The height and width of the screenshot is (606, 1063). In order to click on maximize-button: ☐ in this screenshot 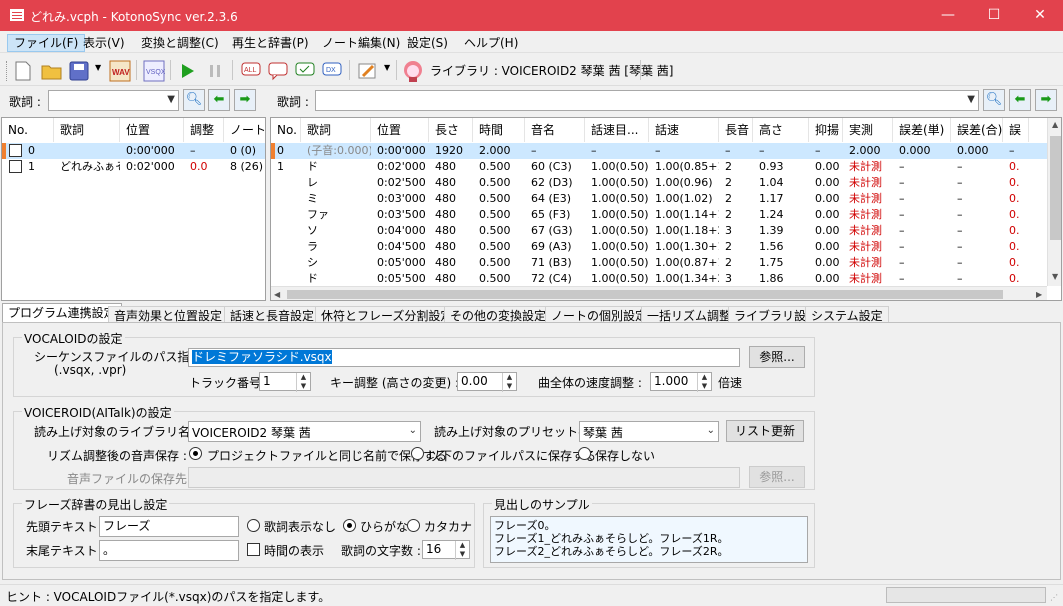, I will do `click(994, 15)`.